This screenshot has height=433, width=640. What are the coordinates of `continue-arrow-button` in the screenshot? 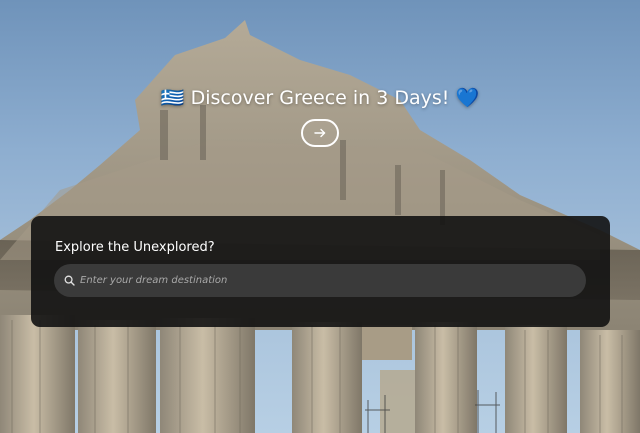 It's located at (320, 133).